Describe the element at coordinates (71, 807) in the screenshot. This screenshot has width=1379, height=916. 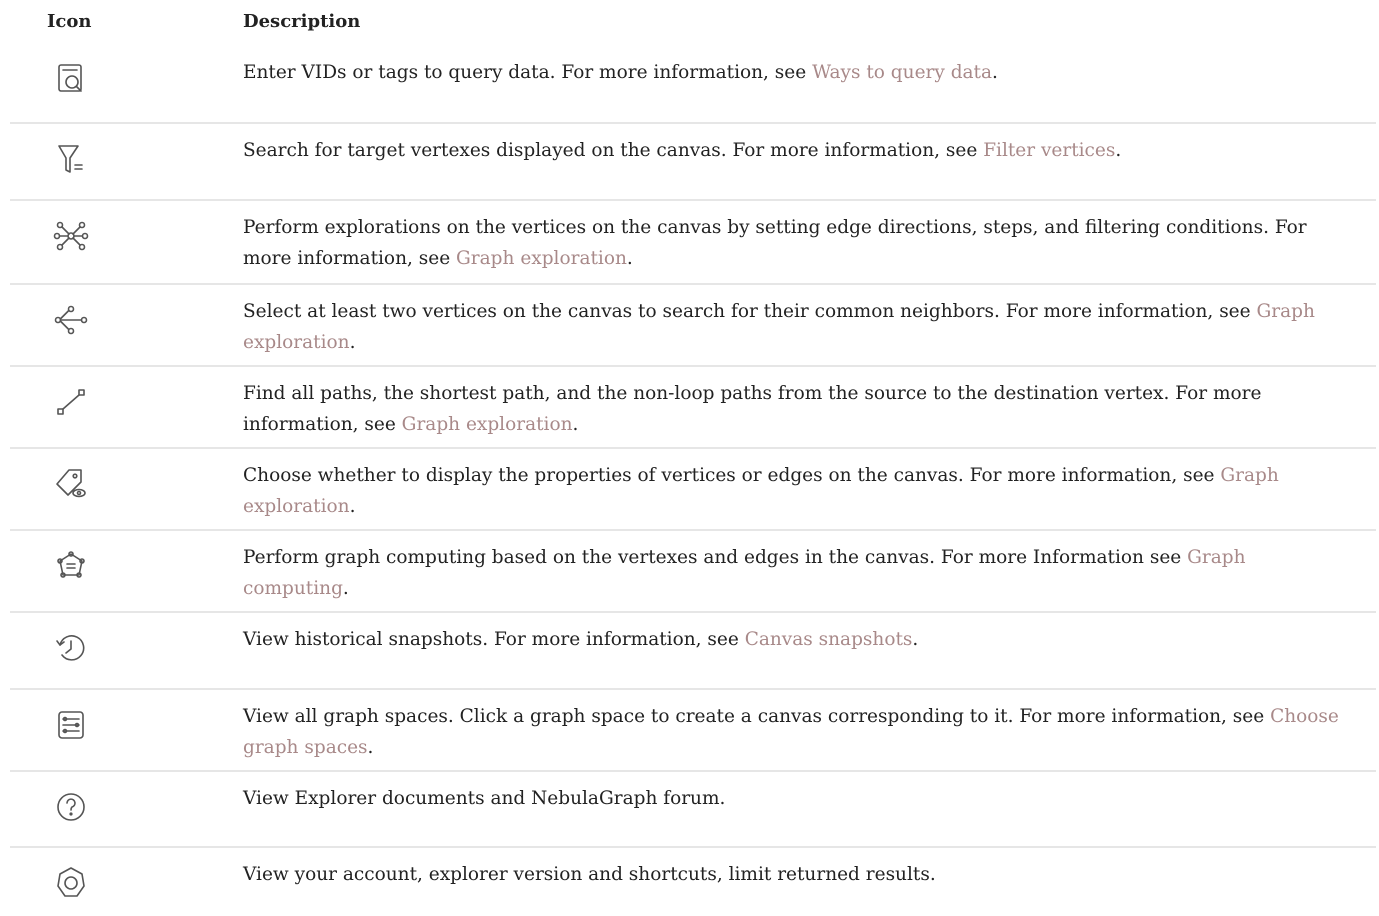
I see `help-icon` at that location.